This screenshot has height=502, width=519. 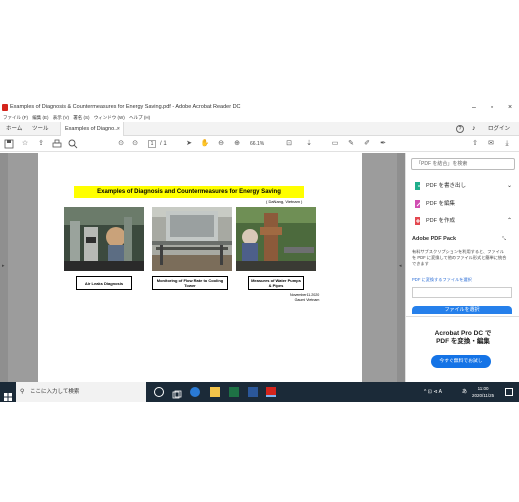 I want to click on minimize-button: –, so click(x=474, y=107).